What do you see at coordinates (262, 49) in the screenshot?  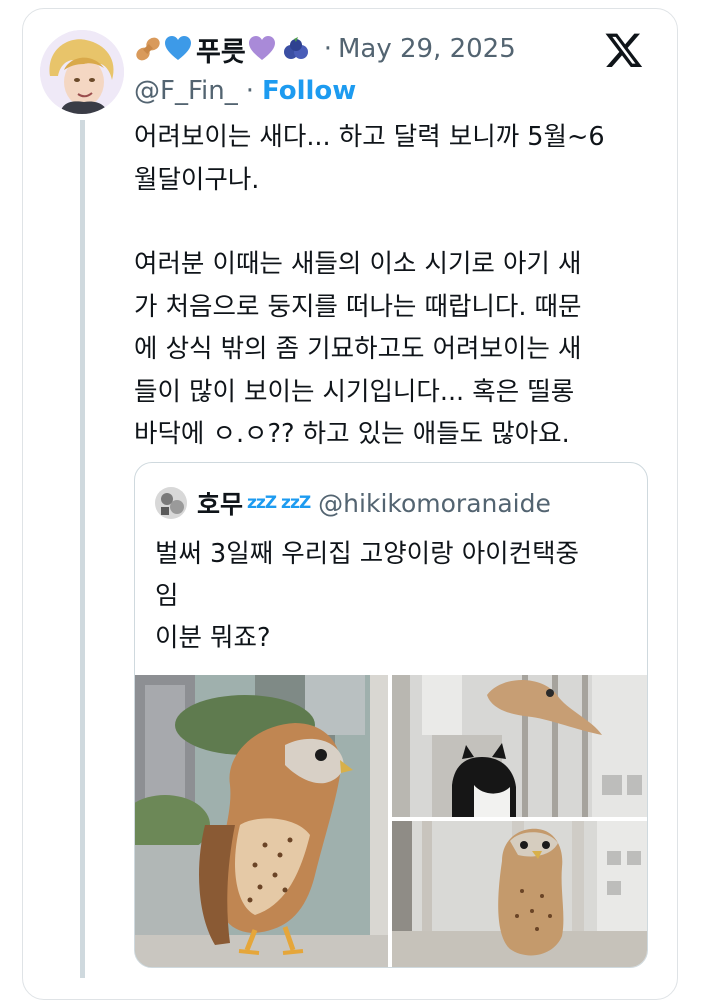 I see `purple-heart-icon` at bounding box center [262, 49].